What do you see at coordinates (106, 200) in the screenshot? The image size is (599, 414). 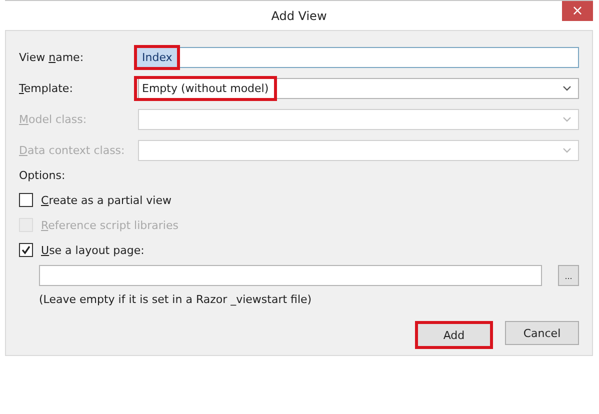 I see `checkbox-label: Create as a partial view` at bounding box center [106, 200].